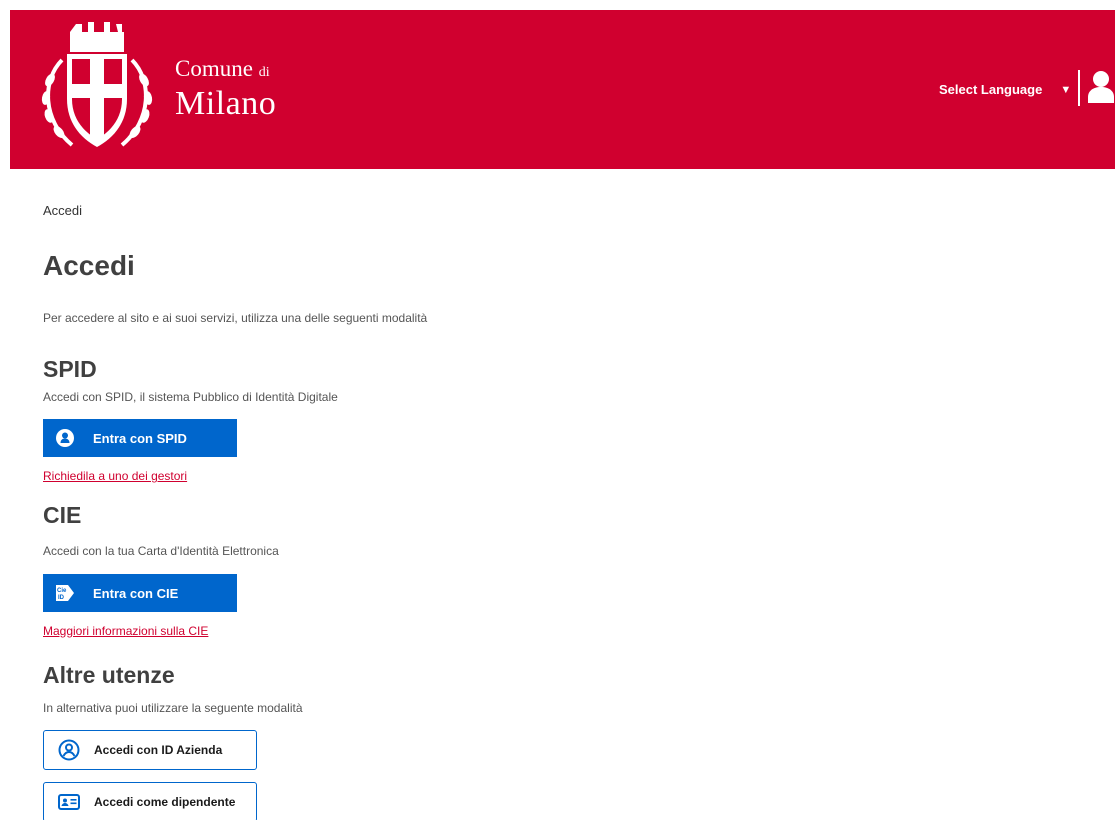 Image resolution: width=1115 pixels, height=820 pixels. What do you see at coordinates (70, 369) in the screenshot?
I see `spid-title: SPID` at bounding box center [70, 369].